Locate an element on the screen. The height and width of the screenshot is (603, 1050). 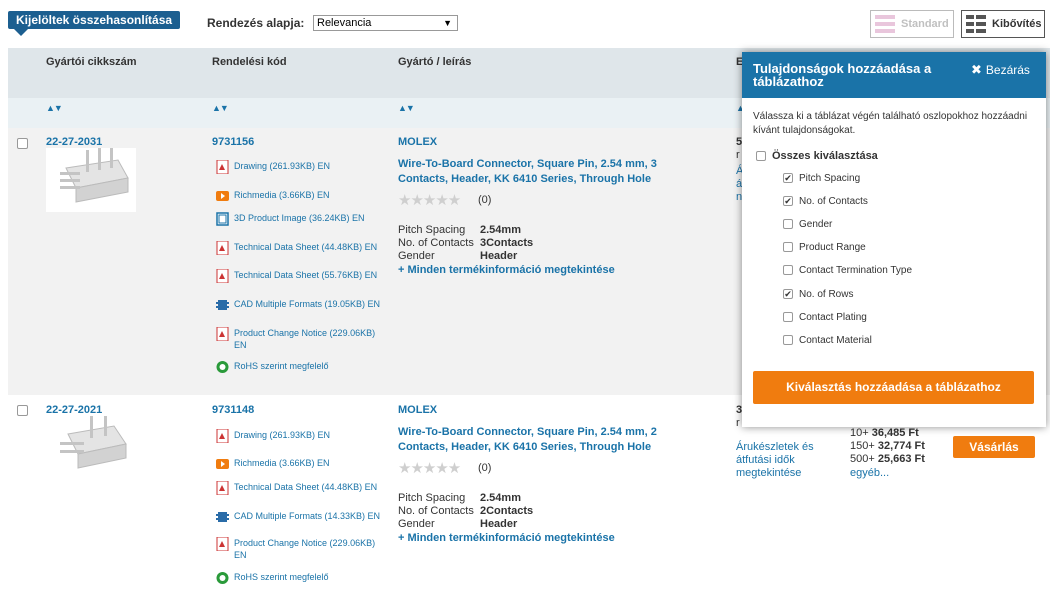
select-all-option: Összes kiválasztása is located at coordinates (817, 156).